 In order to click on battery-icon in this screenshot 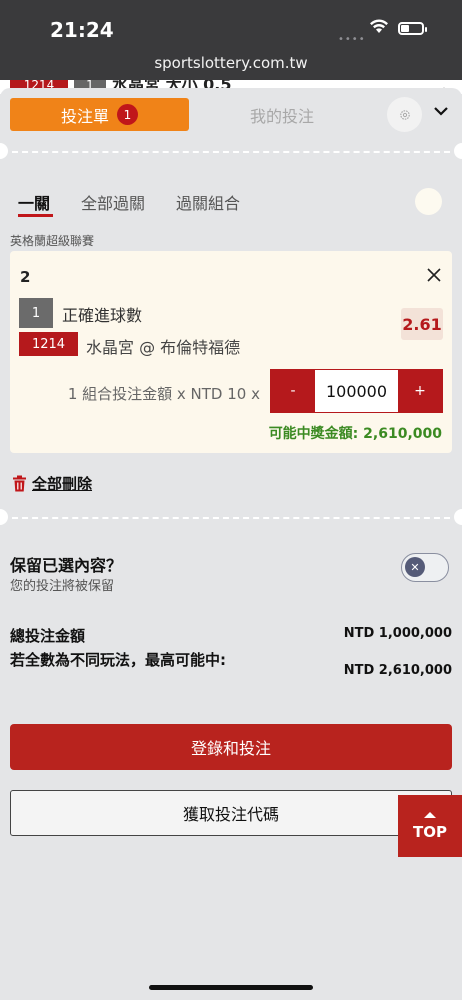, I will do `click(412, 28)`.